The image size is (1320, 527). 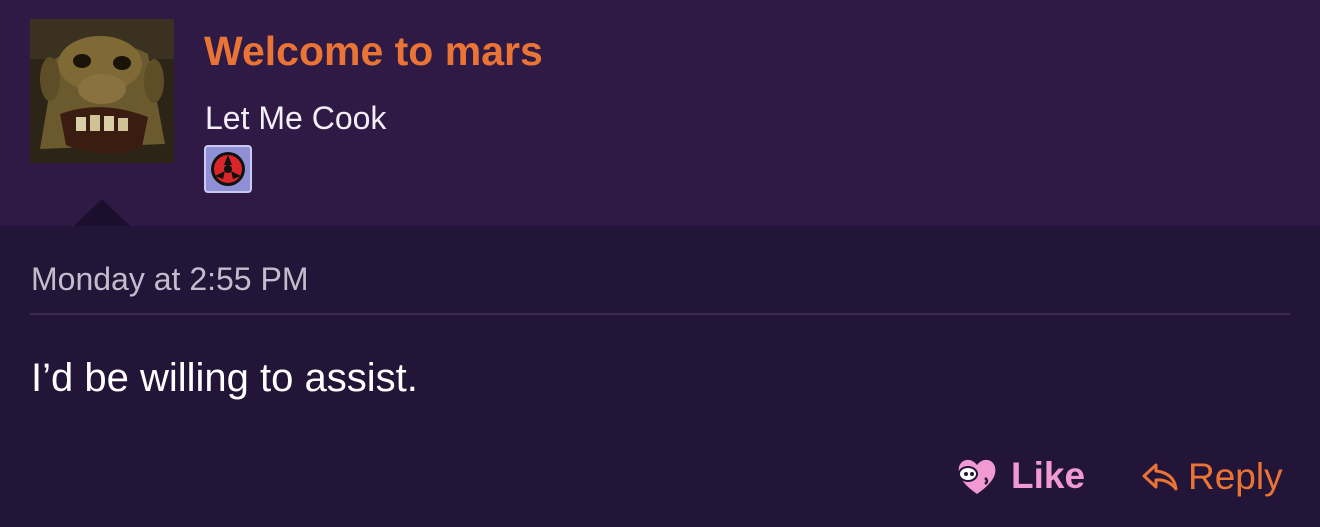 I want to click on user-title: Let Me Cook, so click(x=296, y=118).